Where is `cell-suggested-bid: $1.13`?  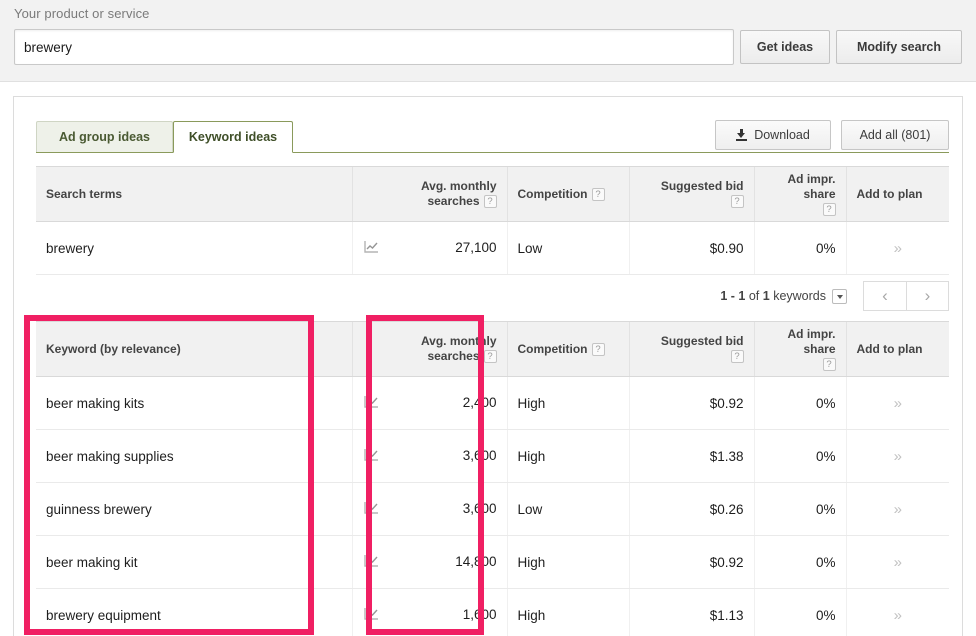
cell-suggested-bid: $1.13 is located at coordinates (691, 612).